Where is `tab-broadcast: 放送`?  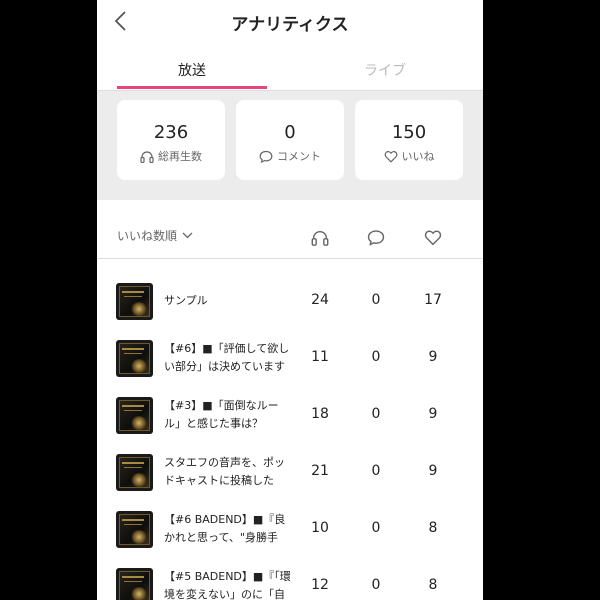 tab-broadcast: 放送 is located at coordinates (192, 70).